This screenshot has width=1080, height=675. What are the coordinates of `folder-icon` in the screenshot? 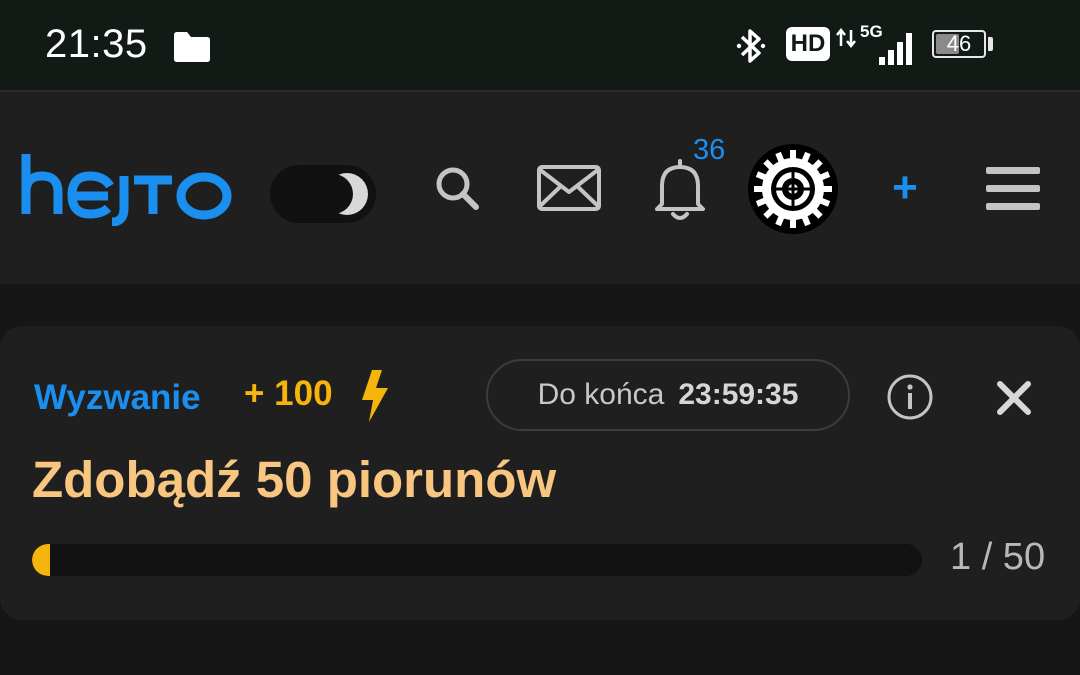 It's located at (192, 47).